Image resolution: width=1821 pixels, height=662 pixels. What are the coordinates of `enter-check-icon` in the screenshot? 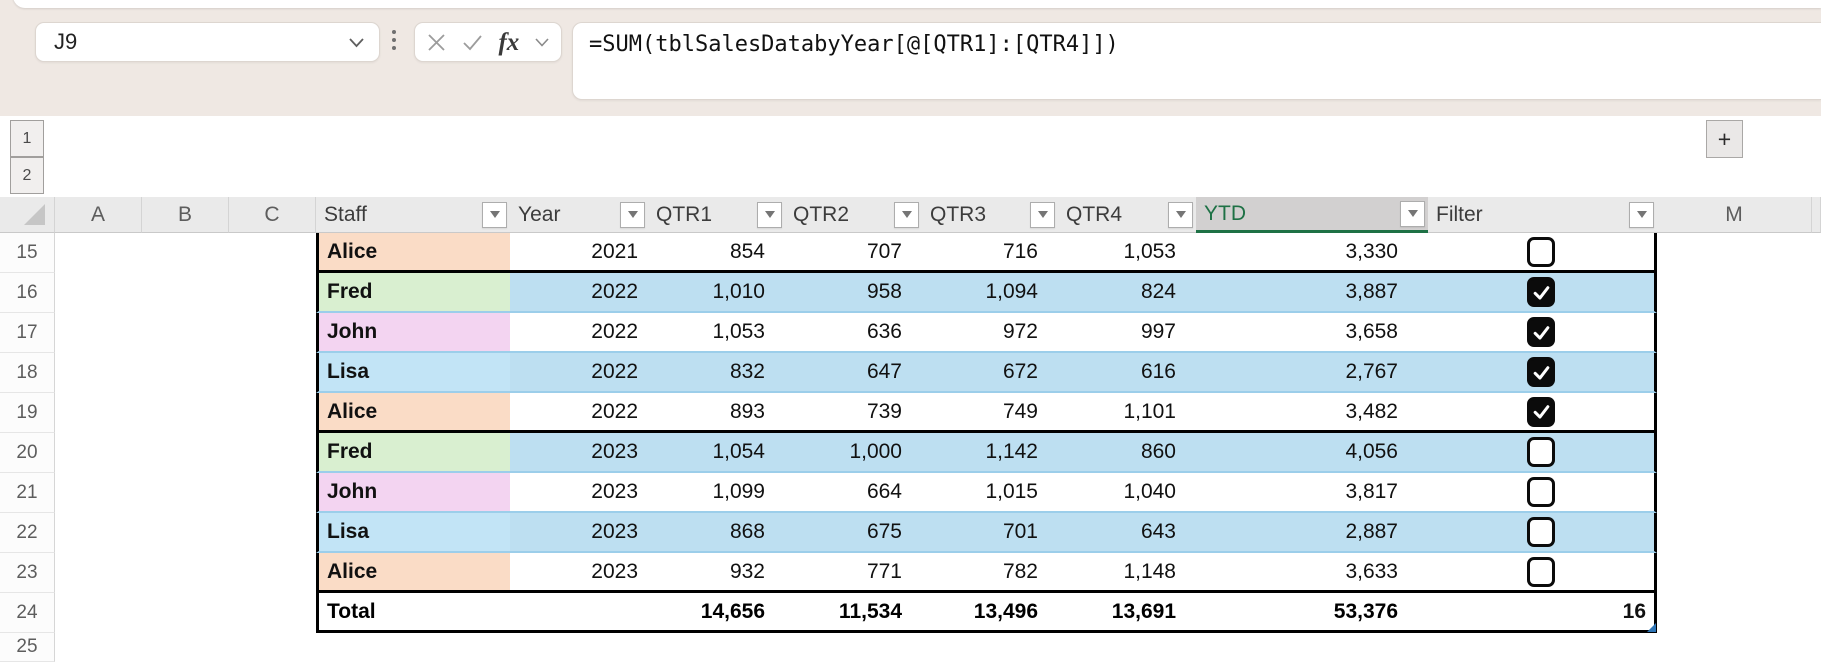 It's located at (472, 42).